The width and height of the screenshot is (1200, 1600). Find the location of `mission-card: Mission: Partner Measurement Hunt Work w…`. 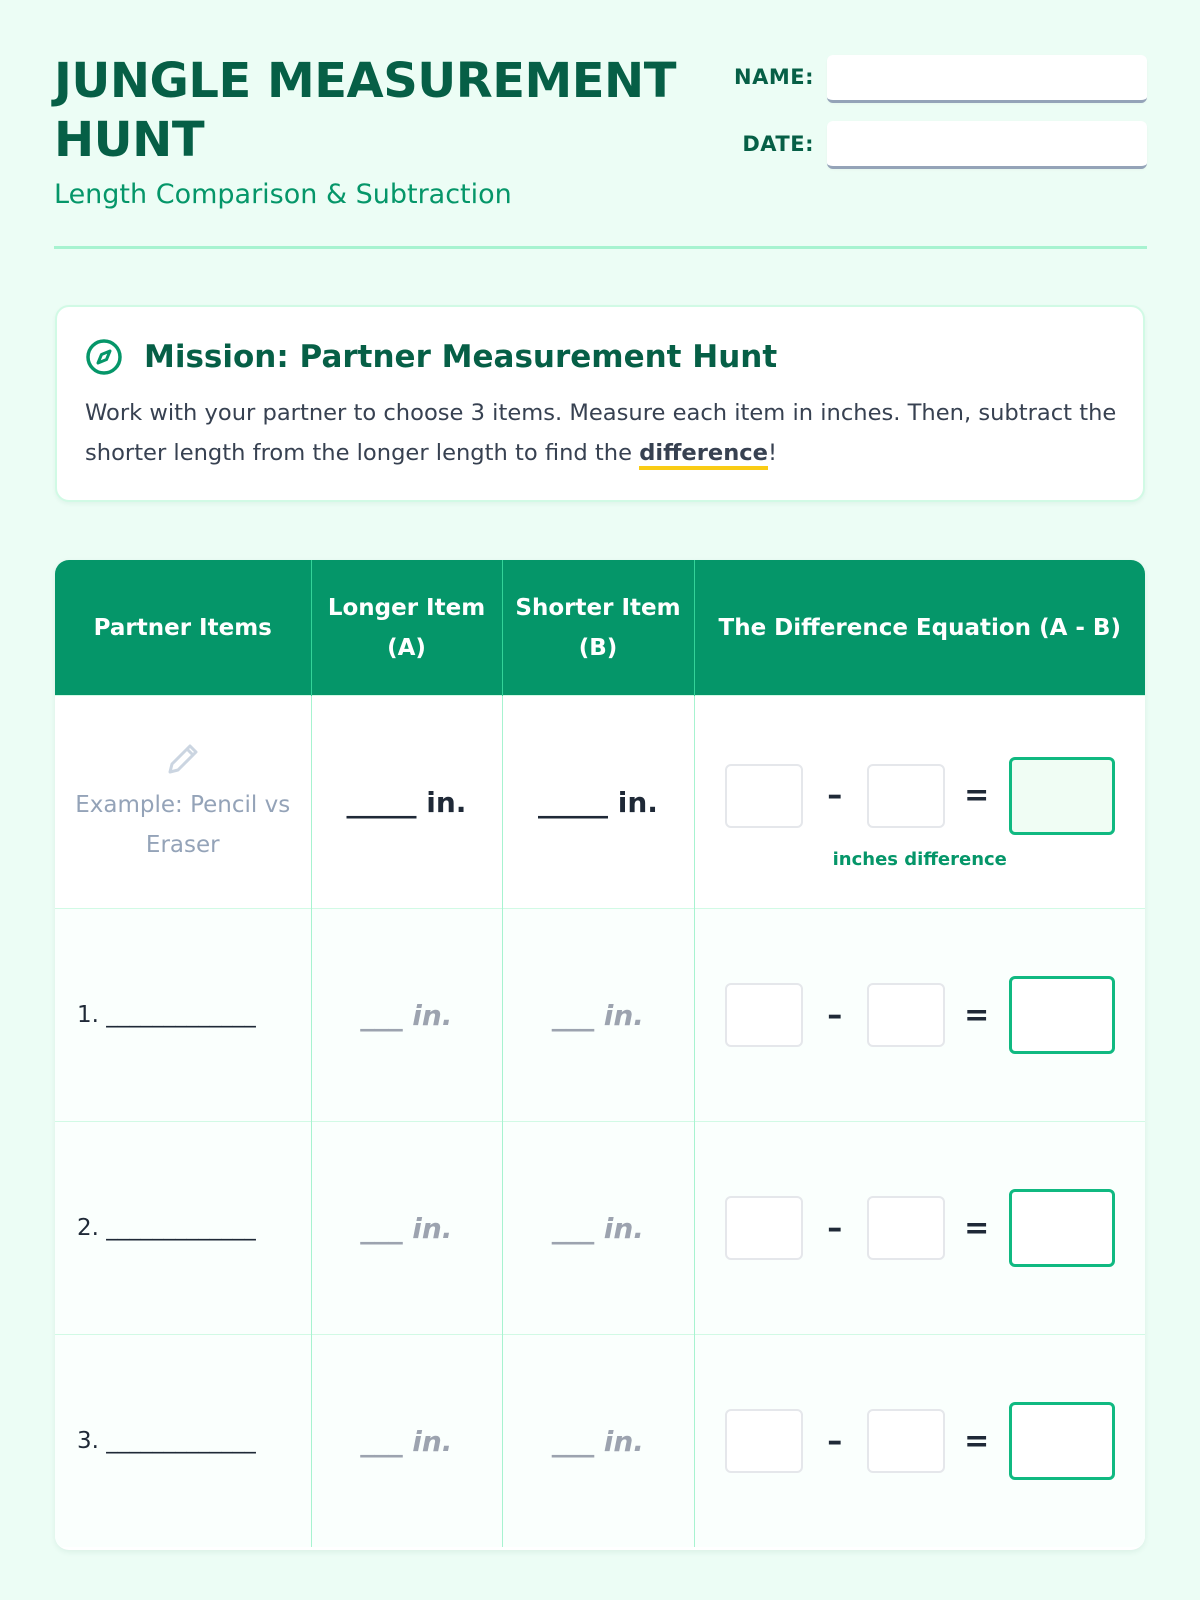

mission-card: Mission: Partner Measurement Hunt Work w… is located at coordinates (600, 403).